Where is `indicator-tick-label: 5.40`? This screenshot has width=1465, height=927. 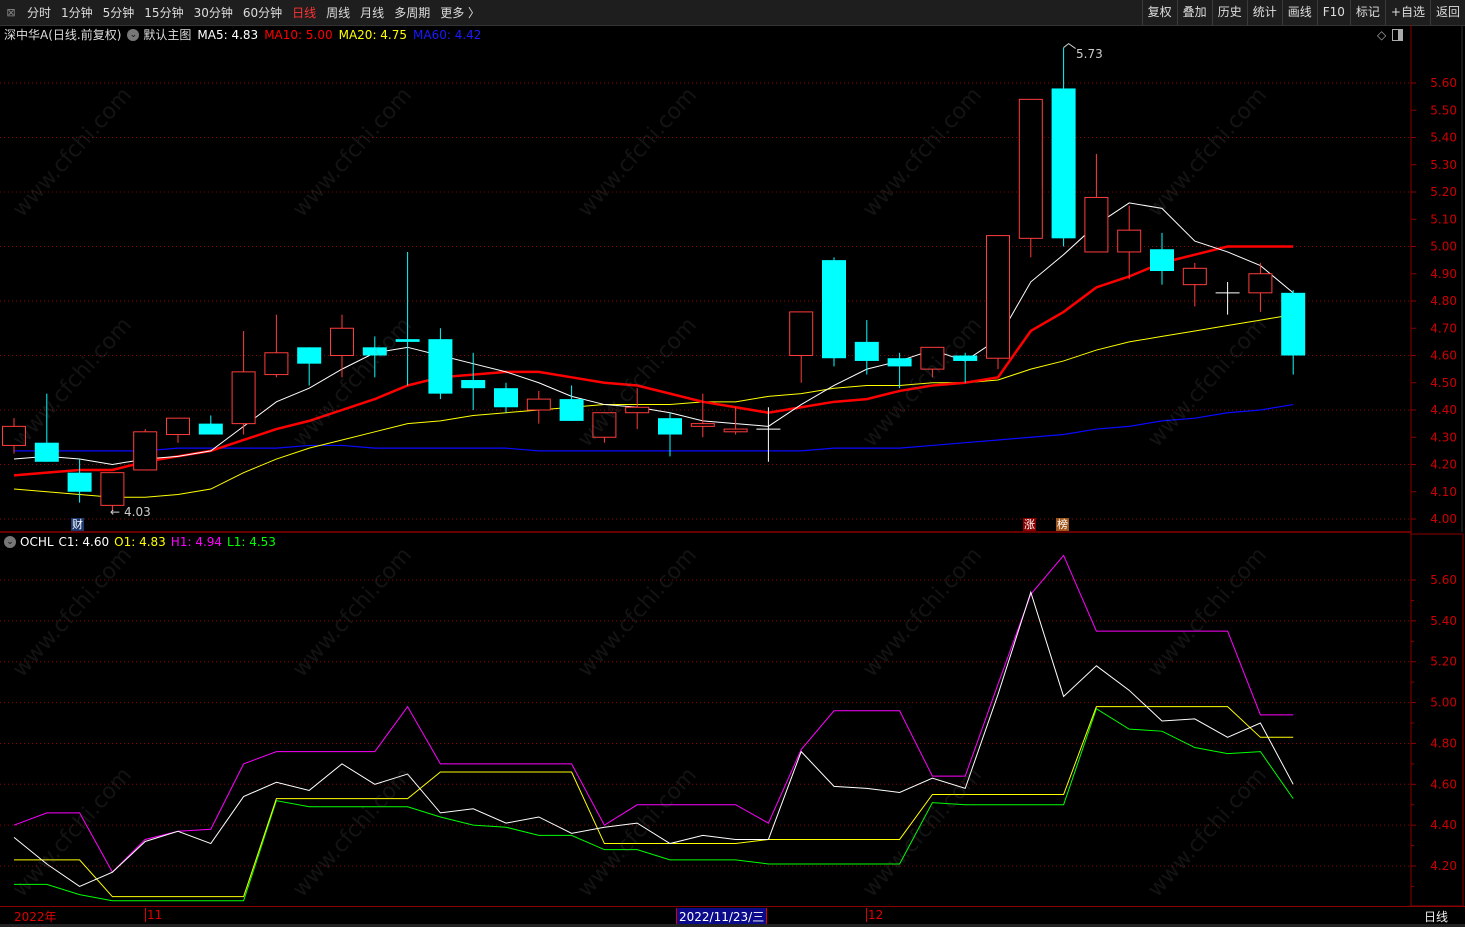
indicator-tick-label: 5.40 is located at coordinates (1443, 621).